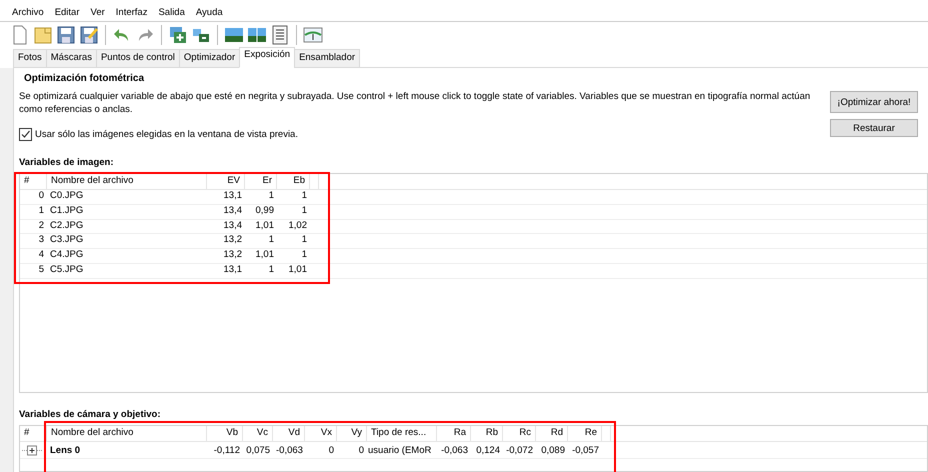 This screenshot has height=472, width=928. Describe the element at coordinates (258, 450) in the screenshot. I see `table-cell-text: 0,075` at that location.